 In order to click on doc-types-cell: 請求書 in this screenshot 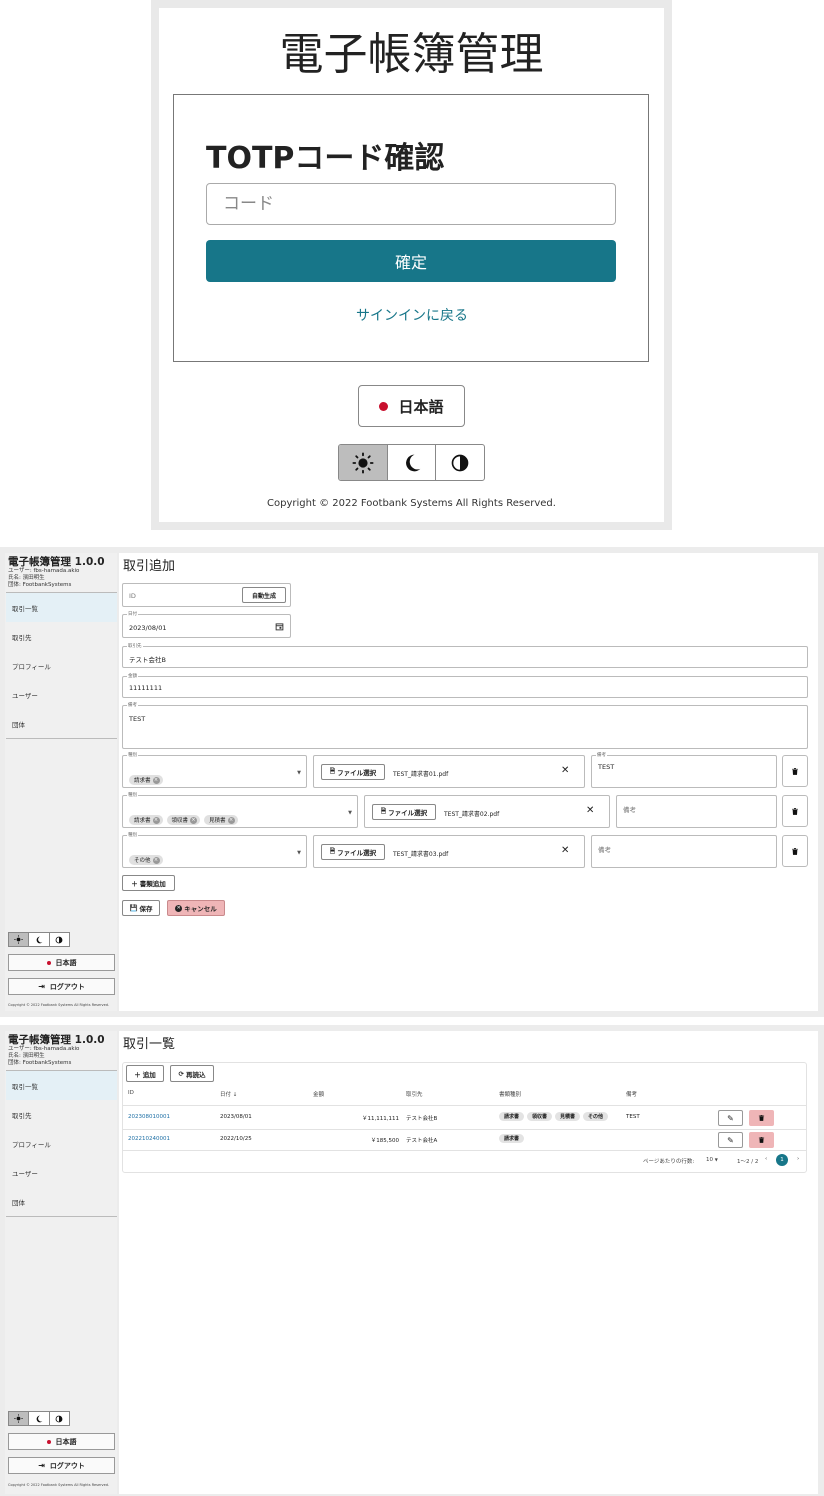, I will do `click(513, 1138)`.